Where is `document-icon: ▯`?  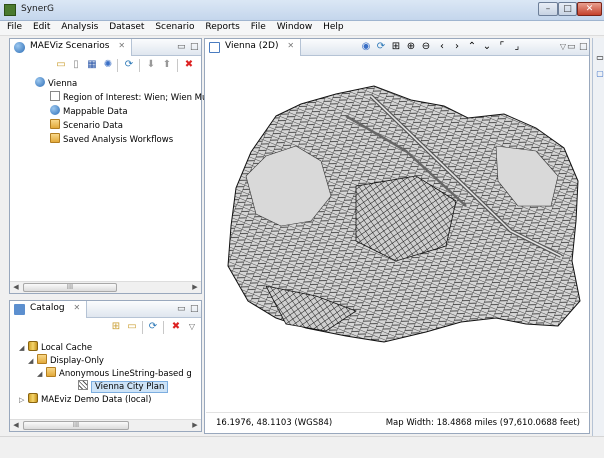
document-icon: ▯ is located at coordinates (76, 65).